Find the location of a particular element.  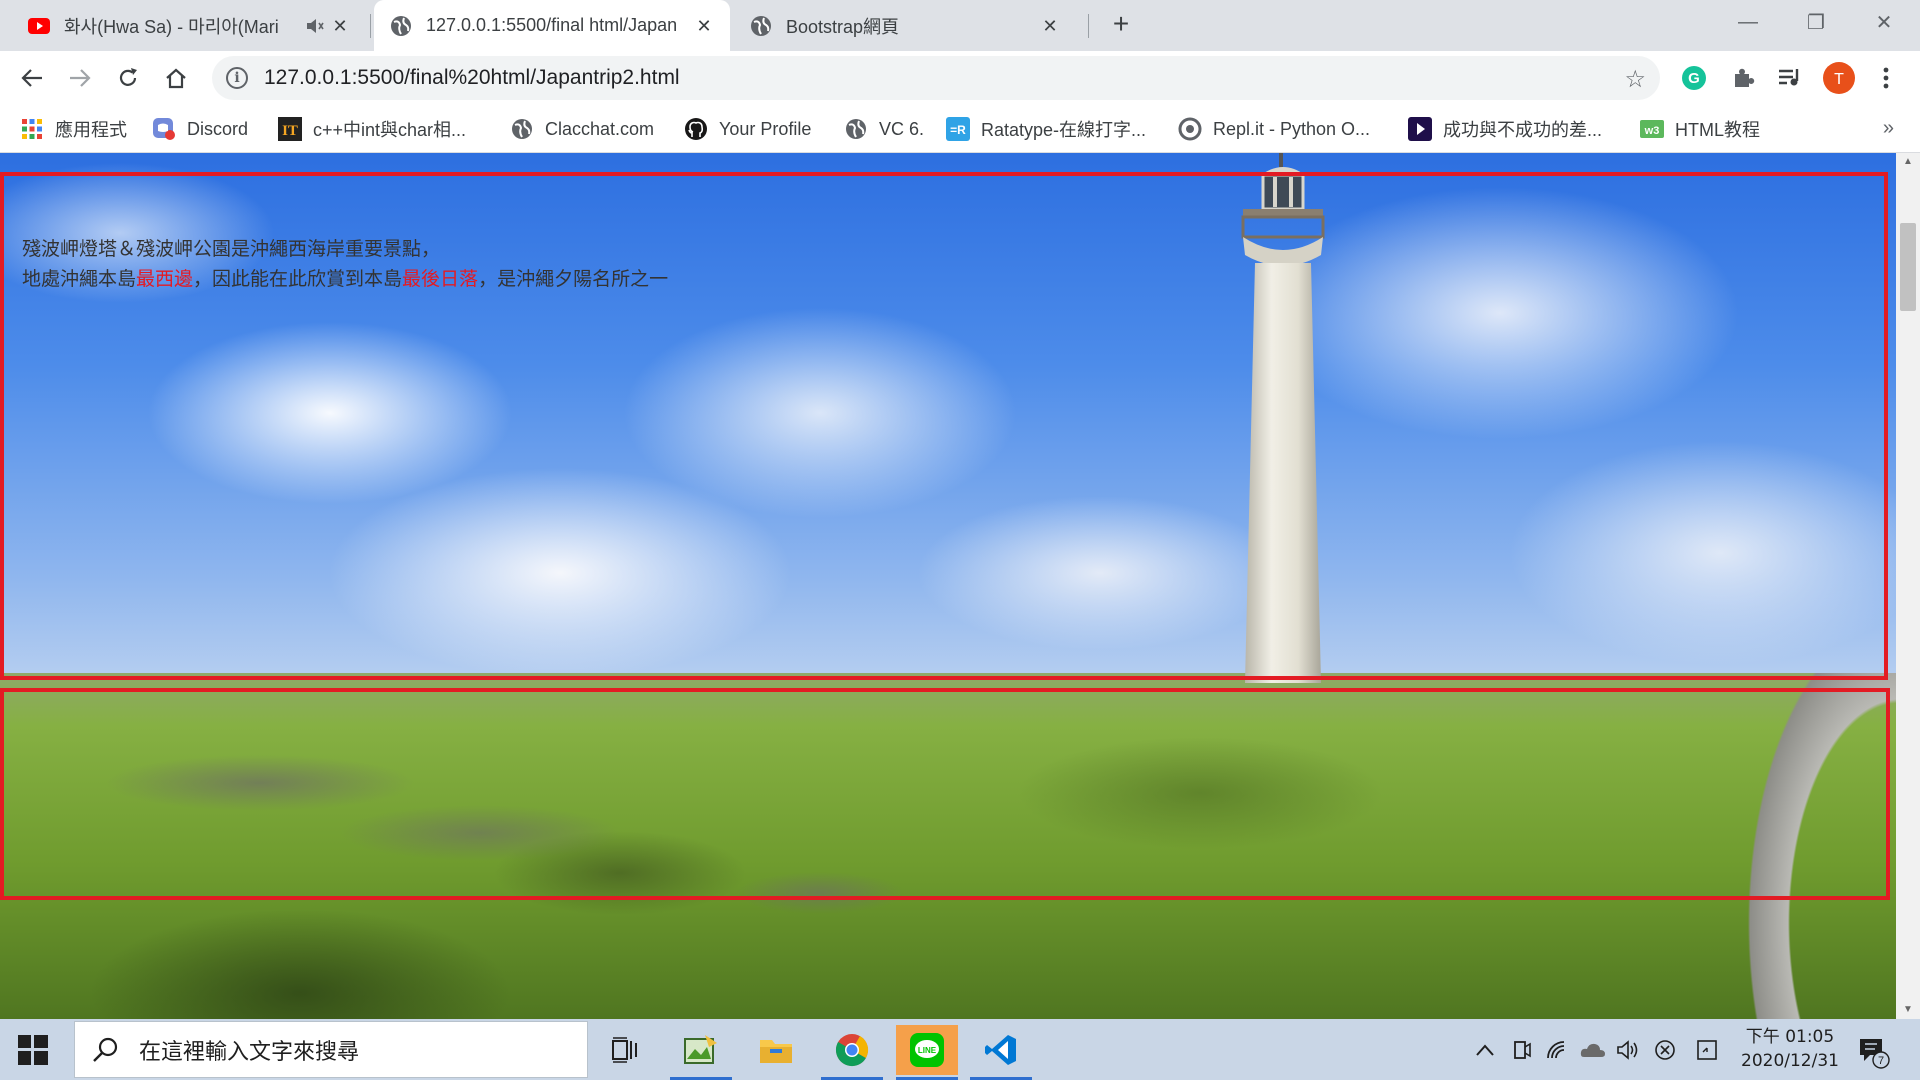

reload-button is located at coordinates (128, 78).